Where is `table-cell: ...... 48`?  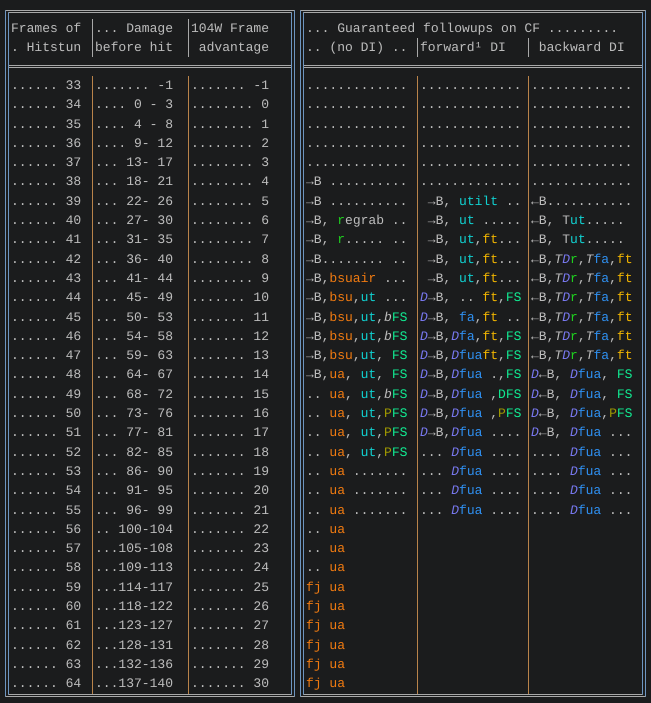 table-cell: ...... 48 is located at coordinates (46, 374).